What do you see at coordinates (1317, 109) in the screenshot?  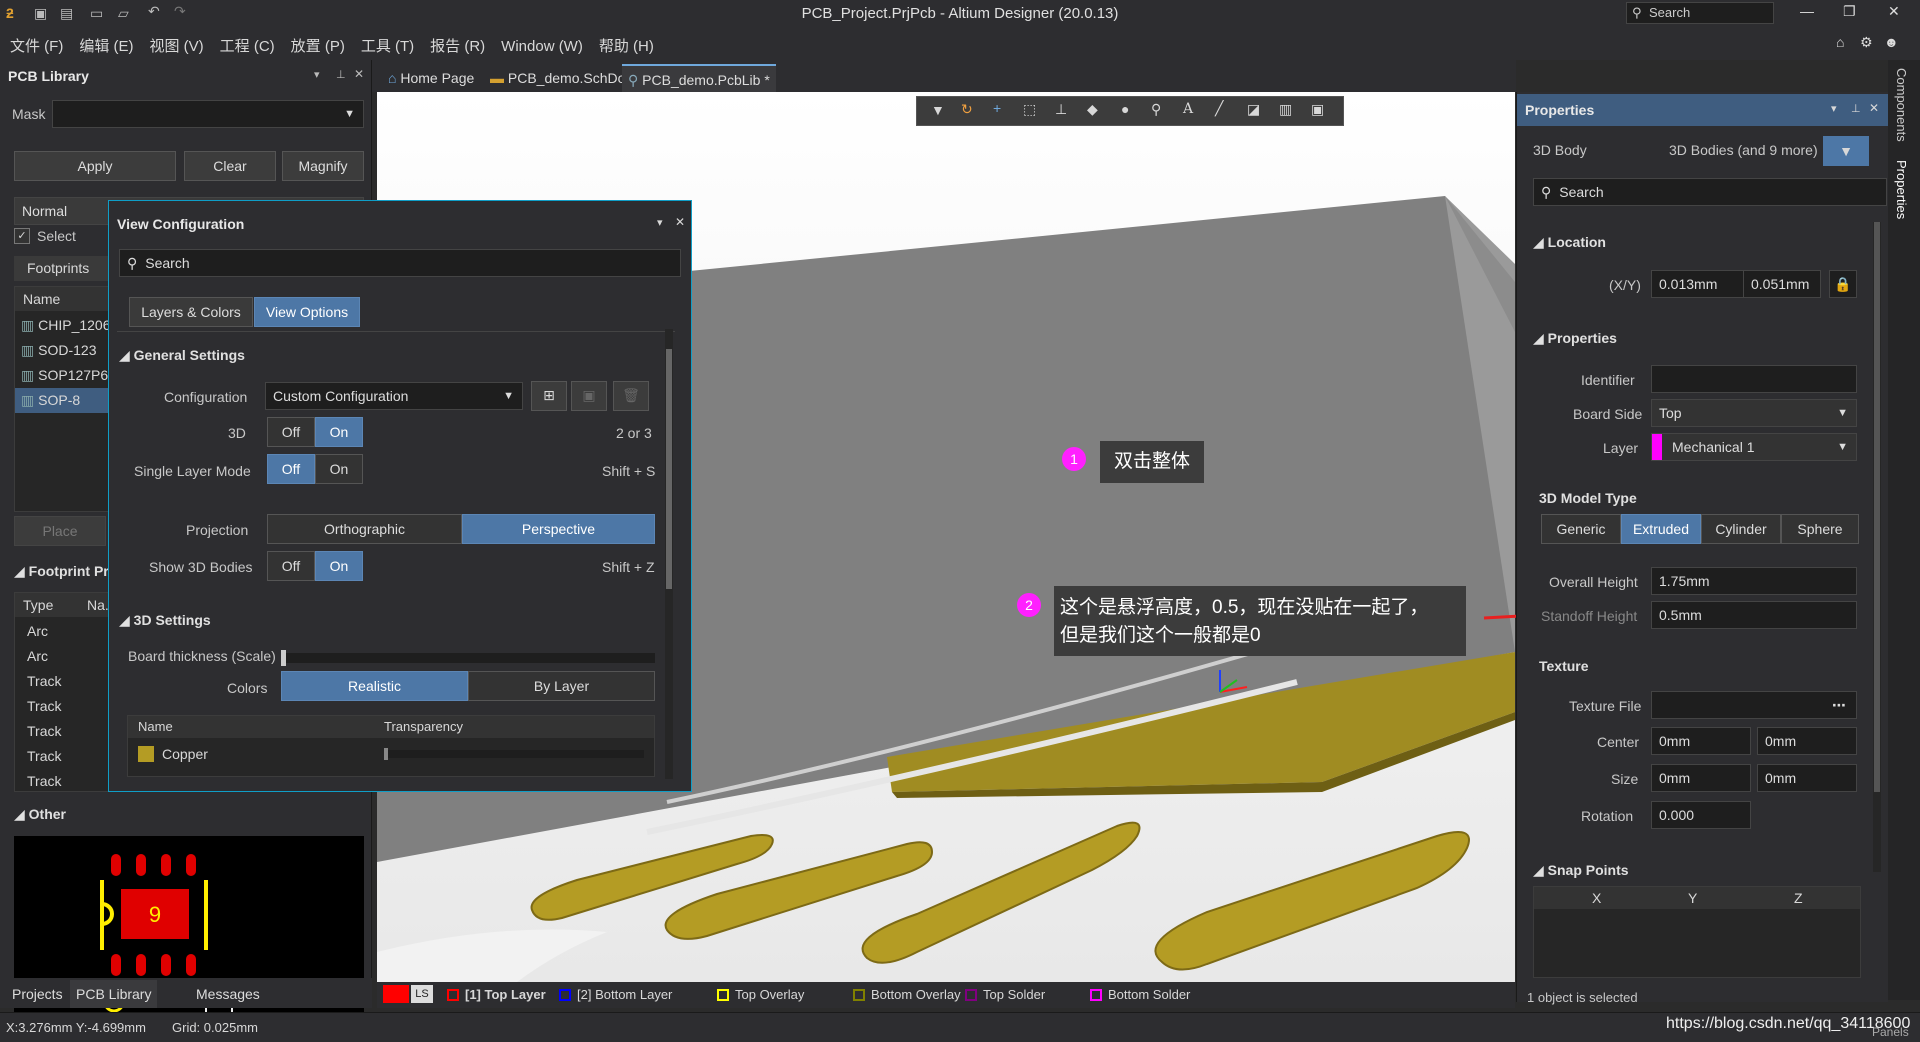 I see `frame-icon: ▣` at bounding box center [1317, 109].